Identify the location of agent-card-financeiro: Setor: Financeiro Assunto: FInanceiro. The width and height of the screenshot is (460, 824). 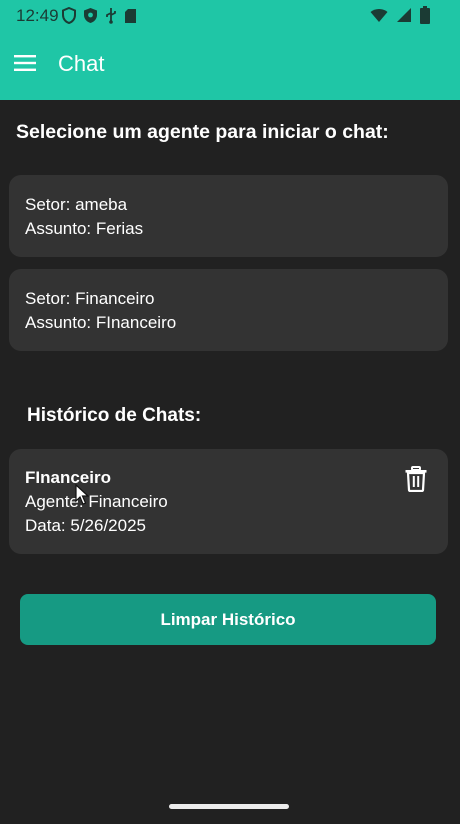
(228, 310).